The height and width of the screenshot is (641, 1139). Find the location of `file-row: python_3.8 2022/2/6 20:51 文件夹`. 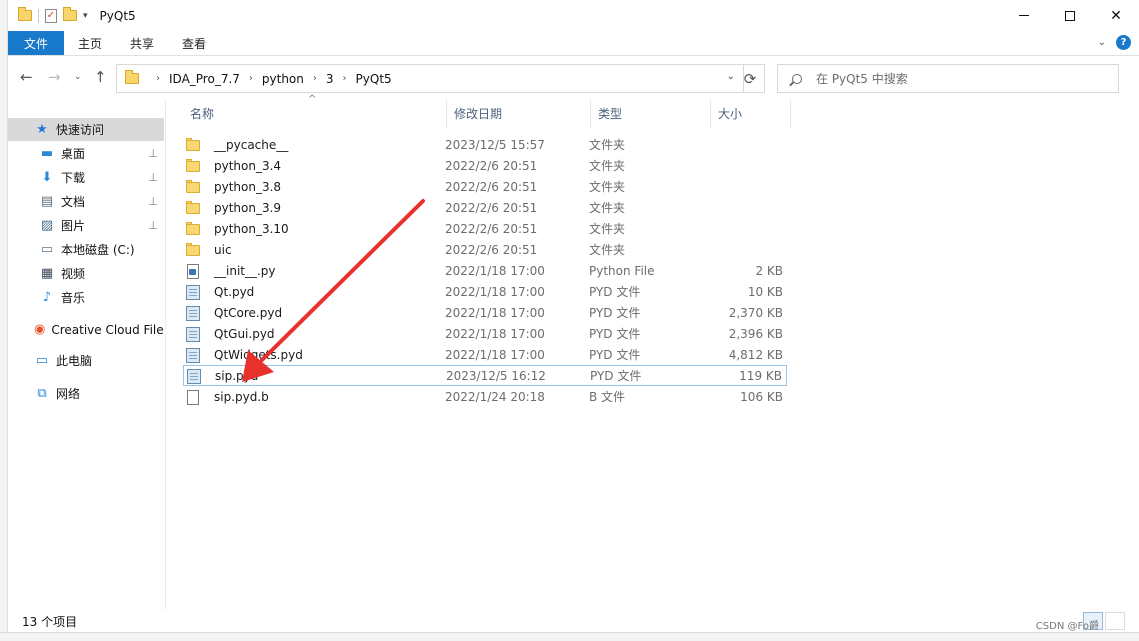

file-row: python_3.8 2022/2/6 20:51 文件夹 is located at coordinates (485, 186).